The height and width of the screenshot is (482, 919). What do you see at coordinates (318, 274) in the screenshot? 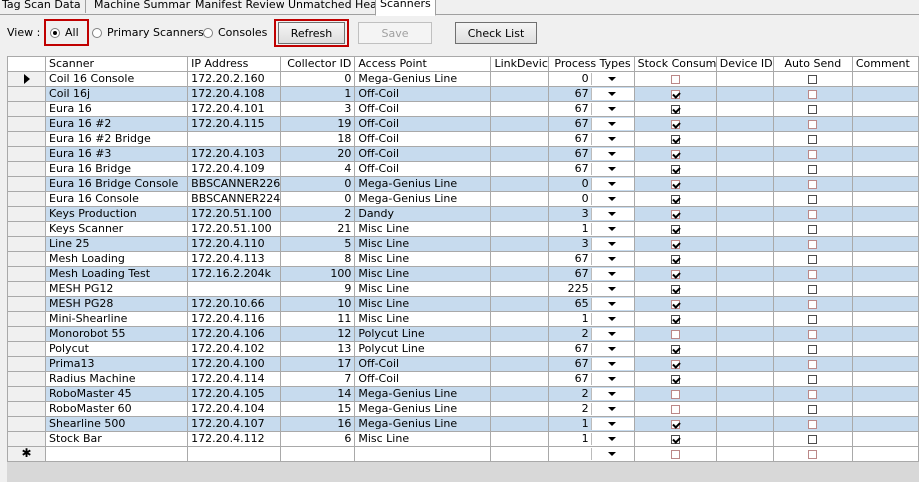
I see `cell-collector-id: 100` at bounding box center [318, 274].